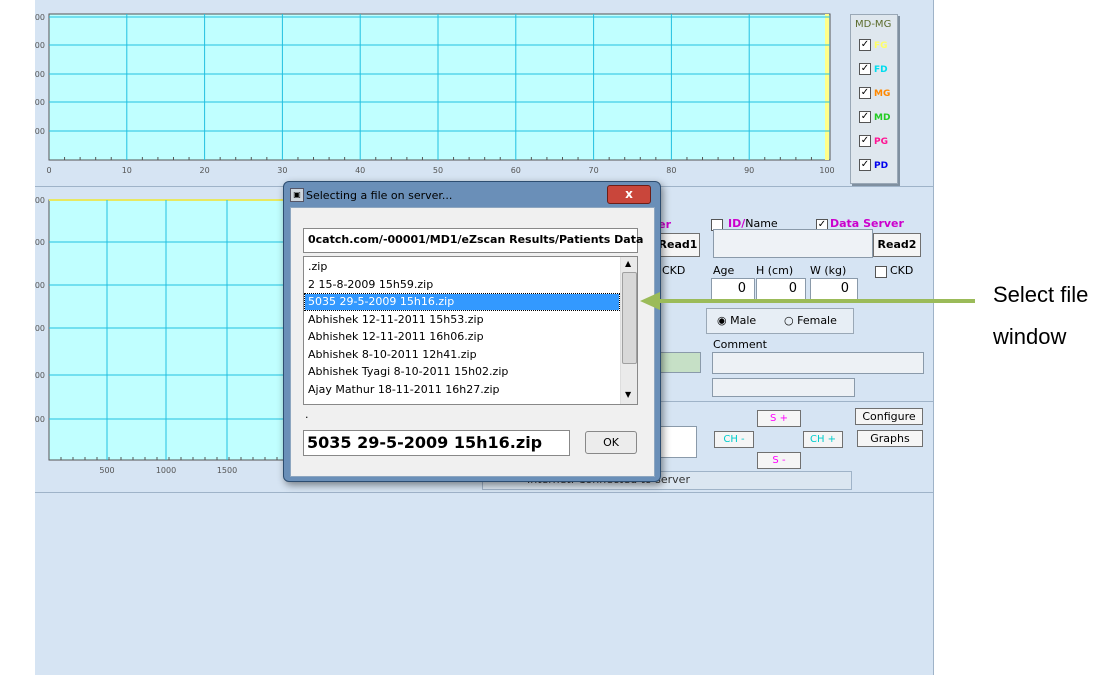  What do you see at coordinates (678, 362) in the screenshot?
I see `green-field` at bounding box center [678, 362].